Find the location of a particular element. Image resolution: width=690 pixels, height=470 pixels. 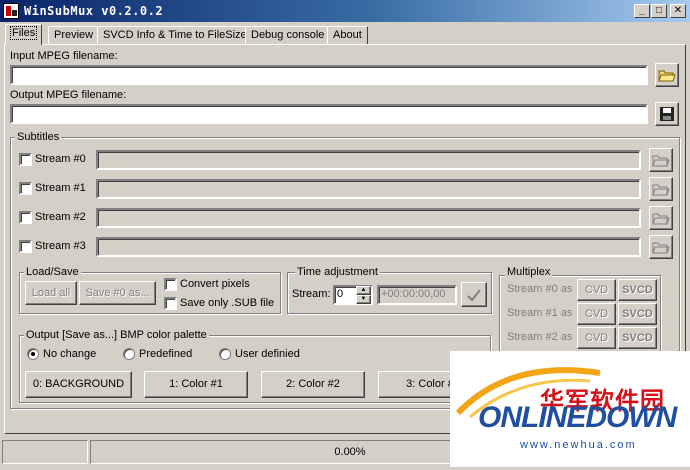

color-0-background-button: 0: BACKGROUND is located at coordinates (78, 384).